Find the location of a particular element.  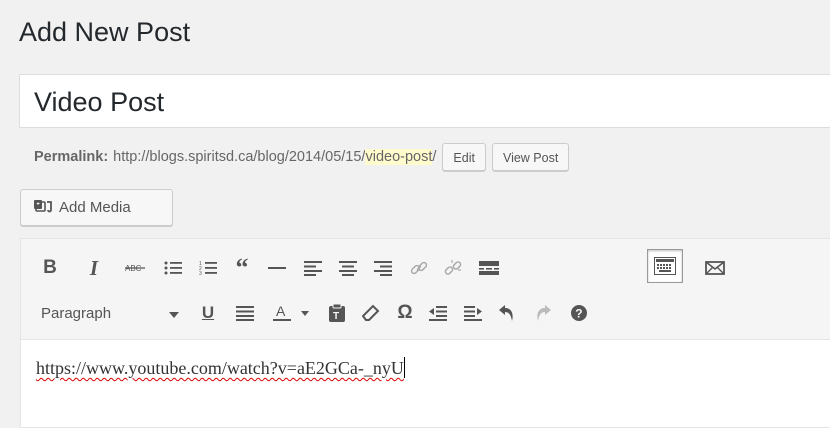

svg-text: 3 is located at coordinates (200, 273).